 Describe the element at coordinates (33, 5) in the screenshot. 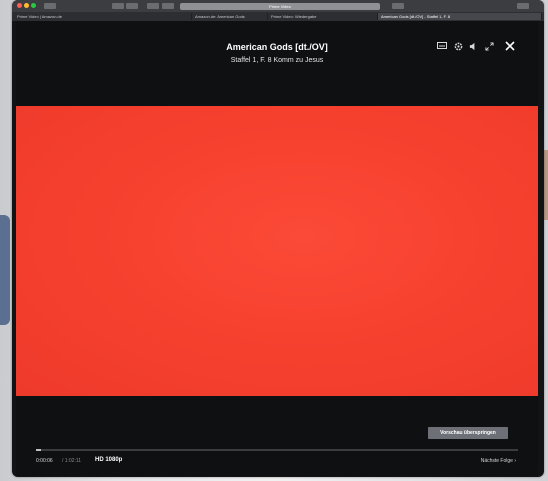

I see `maximize-window-button` at that location.